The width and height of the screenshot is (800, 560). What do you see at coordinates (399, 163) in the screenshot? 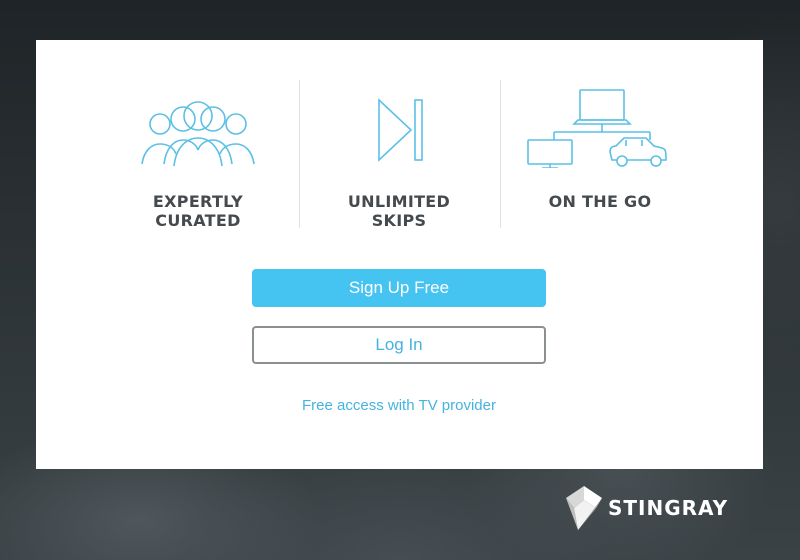
I see `feature-unlimited-skips: UNLIMITED SKIPS` at bounding box center [399, 163].